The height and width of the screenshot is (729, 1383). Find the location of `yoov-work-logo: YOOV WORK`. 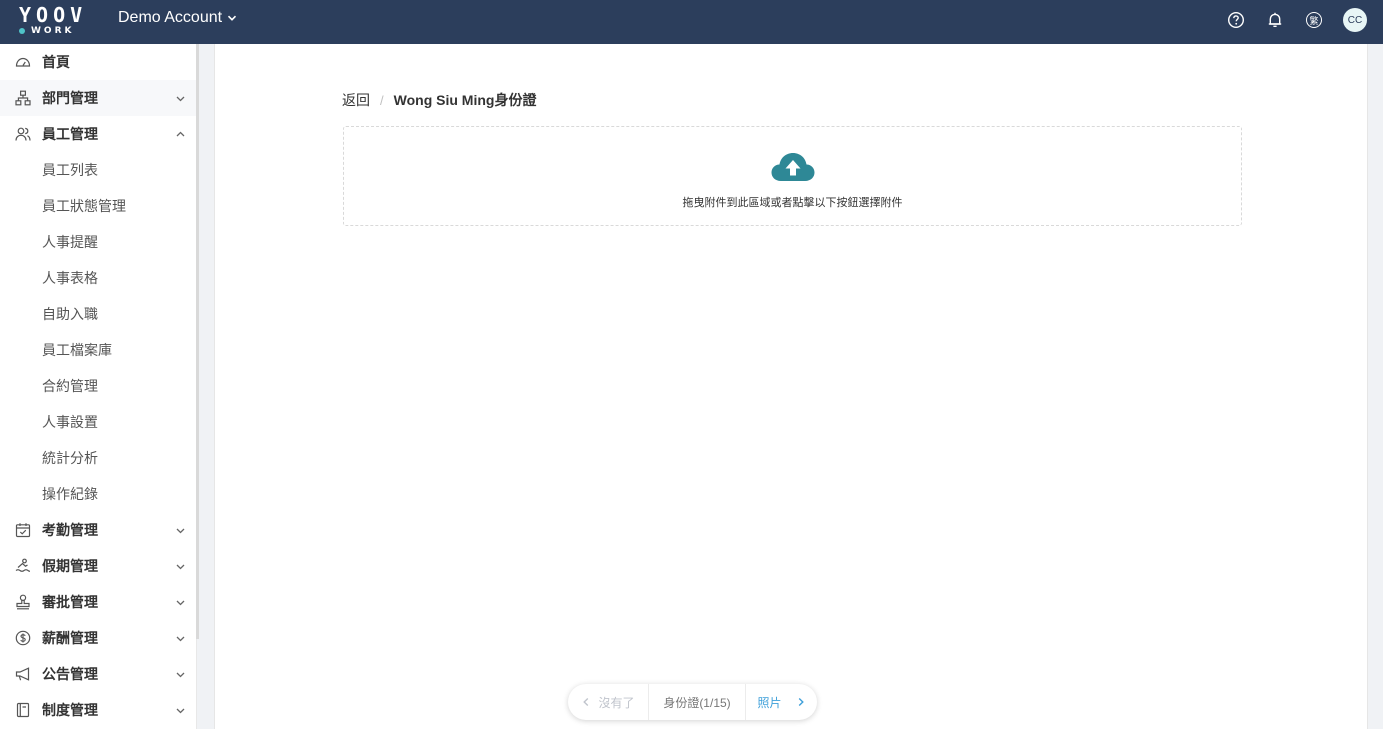

yoov-work-logo: YOOV WORK is located at coordinates (51, 21).